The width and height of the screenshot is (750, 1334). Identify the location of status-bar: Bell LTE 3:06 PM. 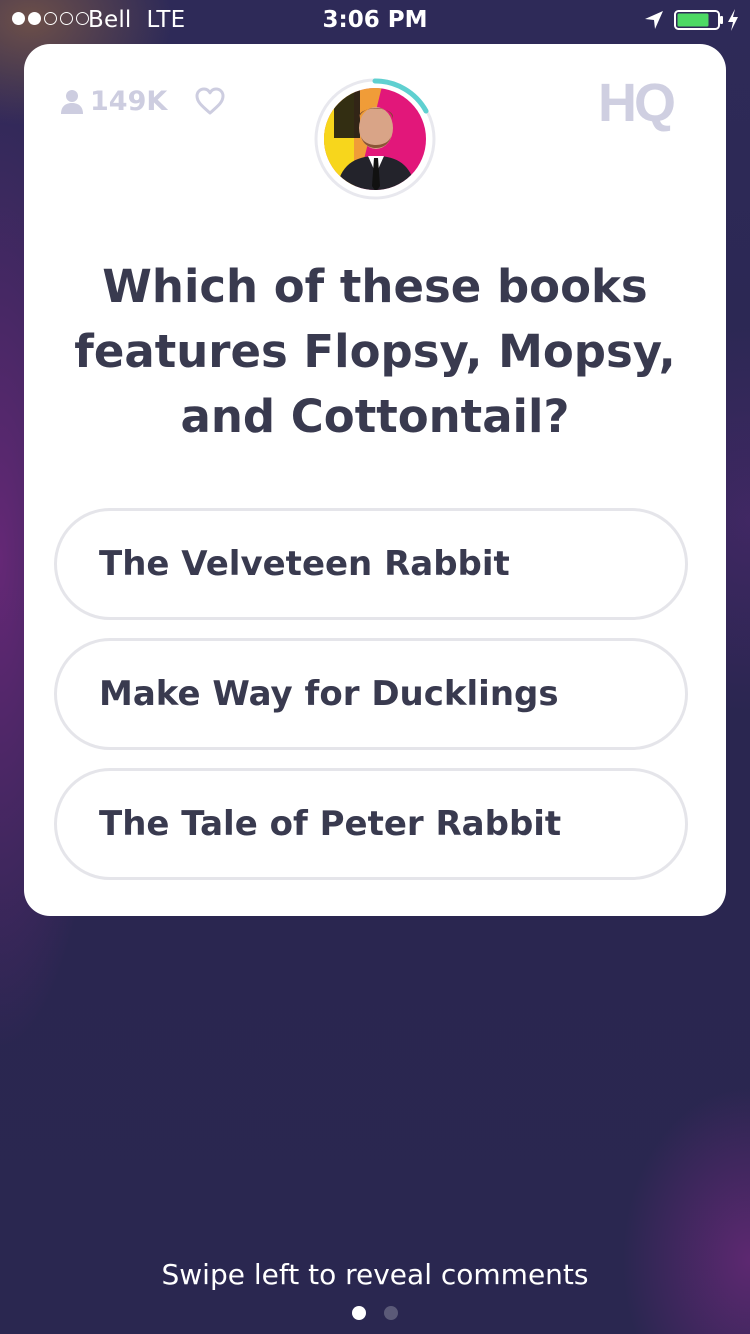
(375, 20).